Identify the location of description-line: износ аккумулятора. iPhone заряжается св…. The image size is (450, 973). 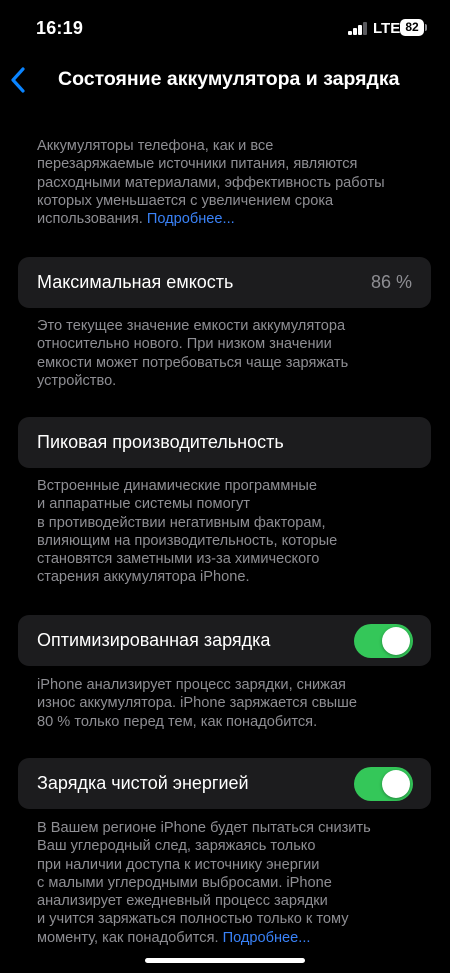
(197, 703).